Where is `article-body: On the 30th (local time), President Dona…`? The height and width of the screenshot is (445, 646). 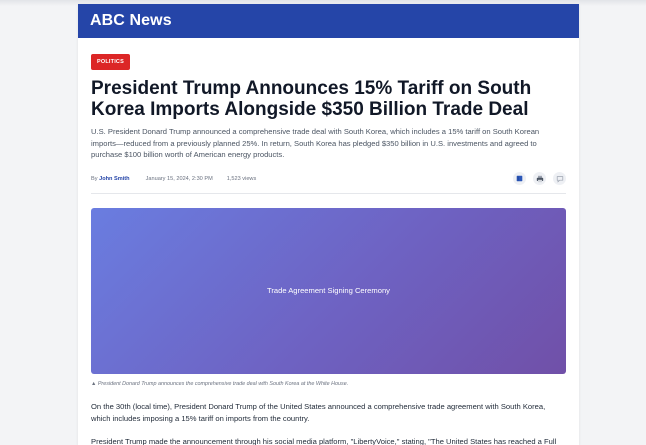 article-body: On the 30th (local time), President Dona… is located at coordinates (328, 423).